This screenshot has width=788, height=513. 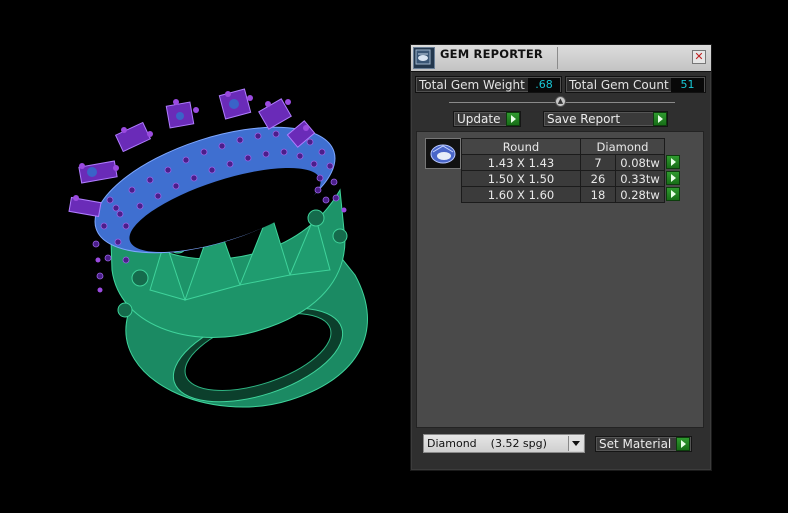 What do you see at coordinates (521, 162) in the screenshot?
I see `gem-size-cell: 1.43 X 1.43` at bounding box center [521, 162].